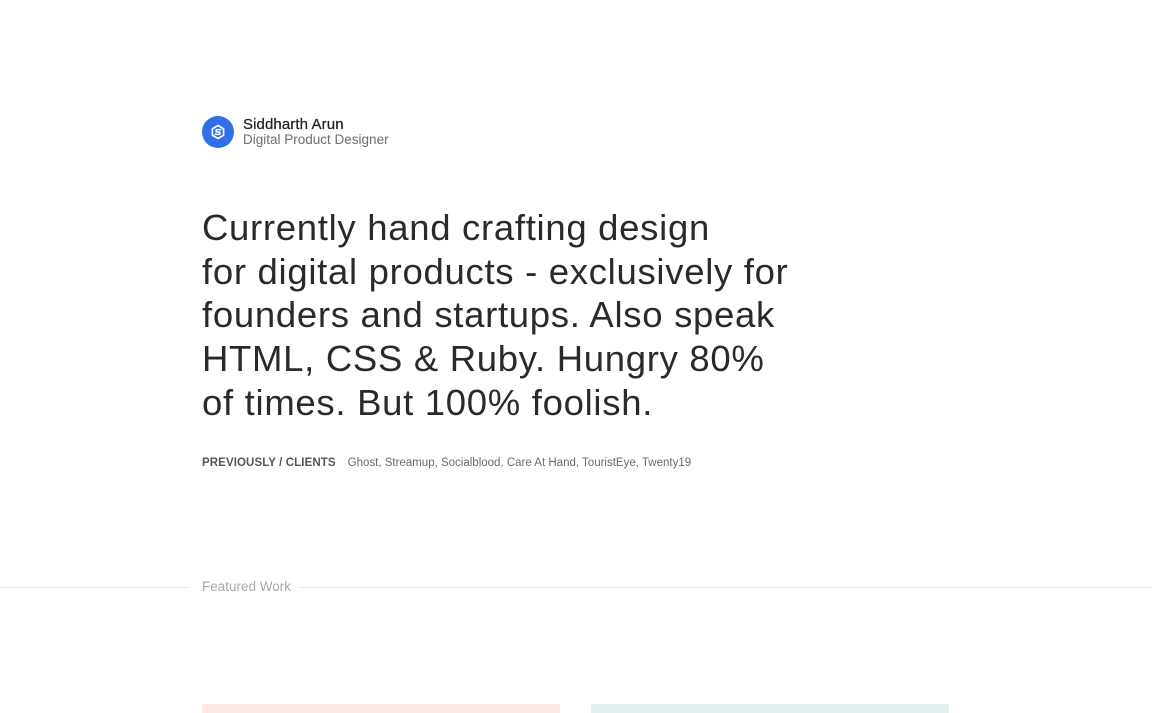 The height and width of the screenshot is (713, 1152). What do you see at coordinates (269, 463) in the screenshot?
I see `clients-label: PREVIOUSLY / CLIENTS` at bounding box center [269, 463].